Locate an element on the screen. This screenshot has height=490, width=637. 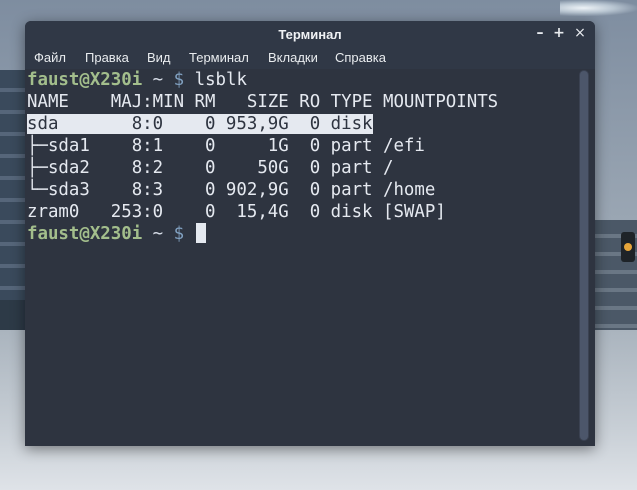
menu-terminal: Терминал is located at coordinates (219, 57).